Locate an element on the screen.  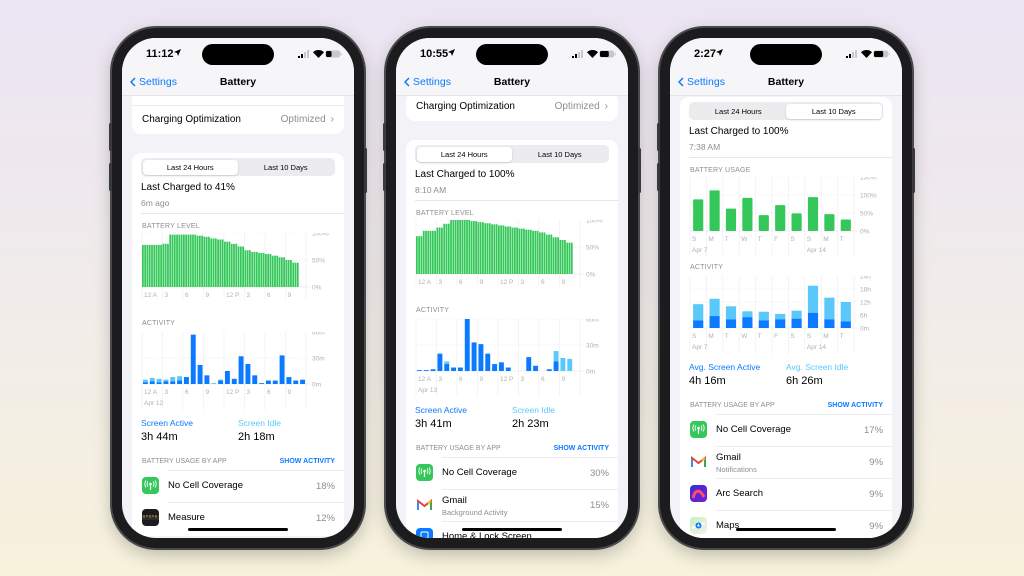
app-usage-row: Gmail Background Activity 15% is located at coordinates (512, 505).